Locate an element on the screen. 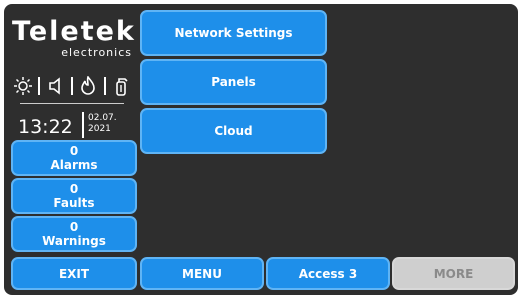 Image resolution: width=522 pixels, height=299 pixels. more-label: MORE is located at coordinates (453, 273).